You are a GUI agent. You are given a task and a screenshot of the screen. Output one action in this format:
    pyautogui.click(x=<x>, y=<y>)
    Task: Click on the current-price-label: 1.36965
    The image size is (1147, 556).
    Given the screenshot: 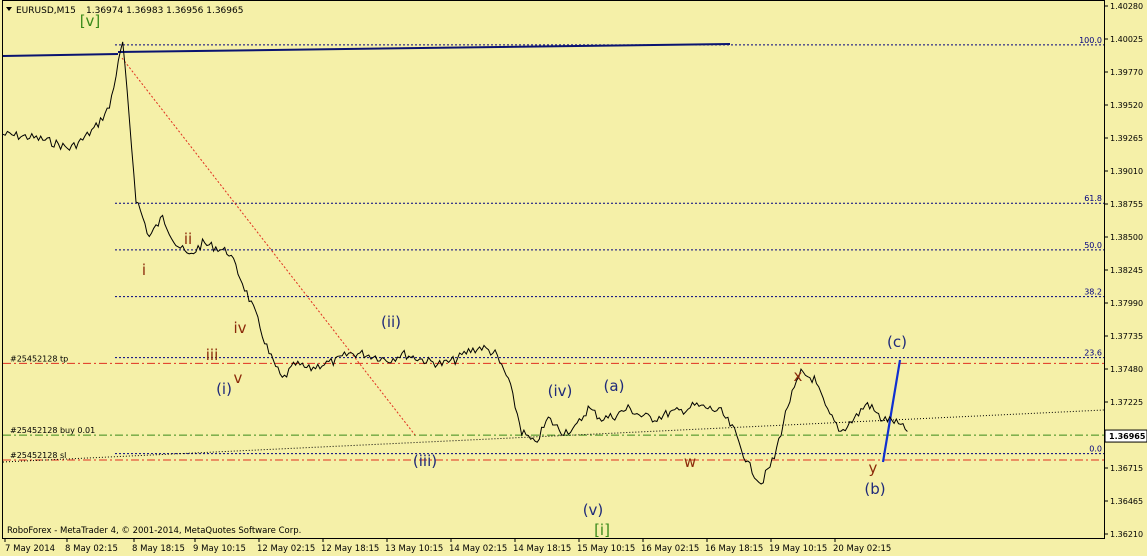 What is the action you would take?
    pyautogui.click(x=1127, y=436)
    